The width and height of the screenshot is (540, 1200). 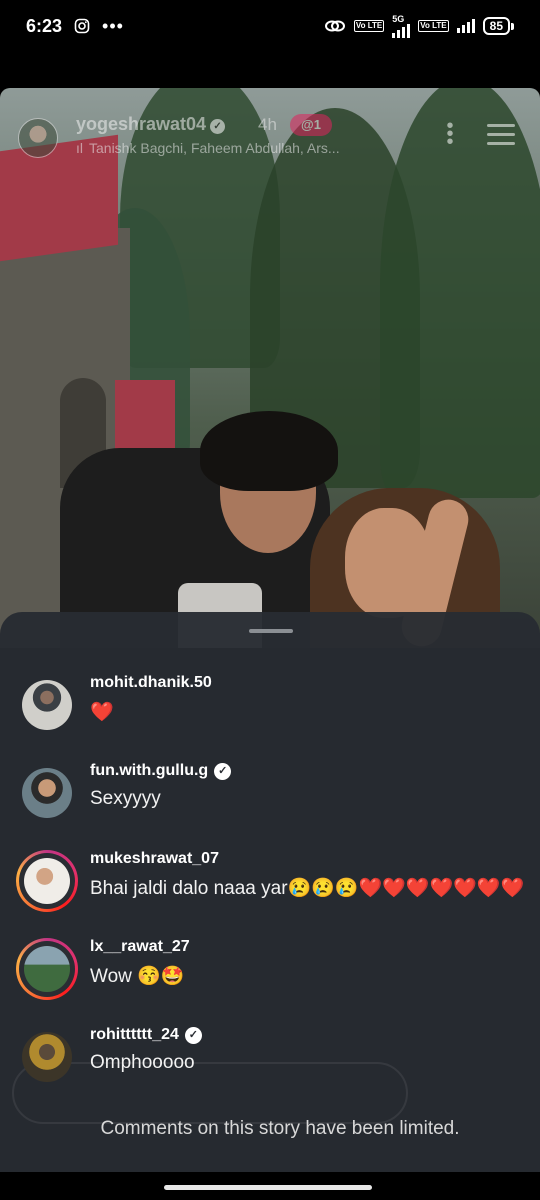 What do you see at coordinates (44, 25) in the screenshot?
I see `status-time: 6:23` at bounding box center [44, 25].